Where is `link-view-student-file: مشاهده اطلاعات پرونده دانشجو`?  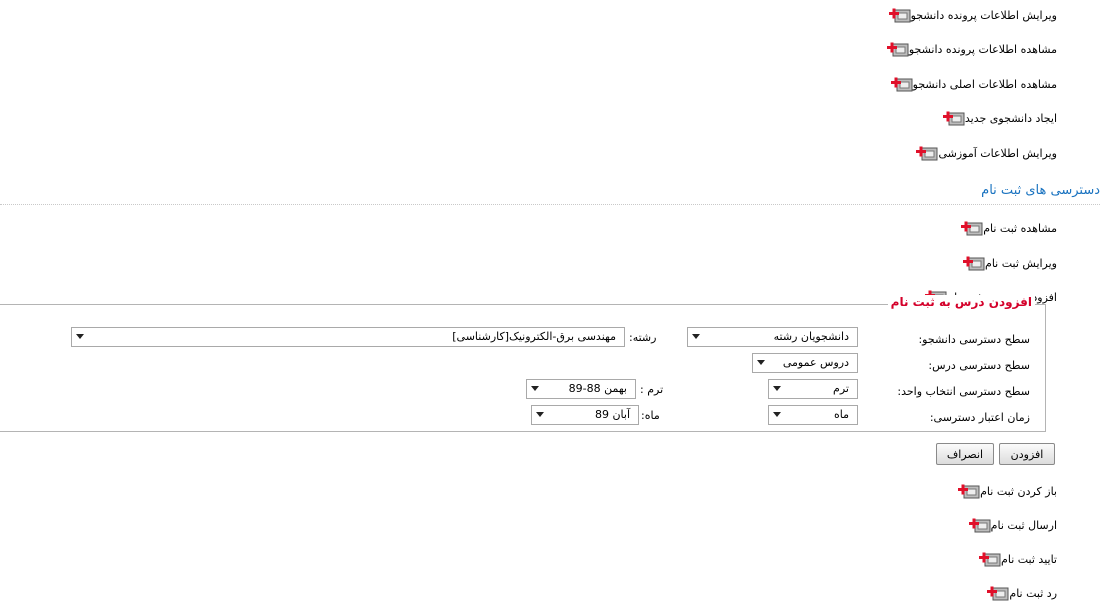
link-view-student-file: مشاهده اطلاعات پرونده دانشجو is located at coordinates (970, 49).